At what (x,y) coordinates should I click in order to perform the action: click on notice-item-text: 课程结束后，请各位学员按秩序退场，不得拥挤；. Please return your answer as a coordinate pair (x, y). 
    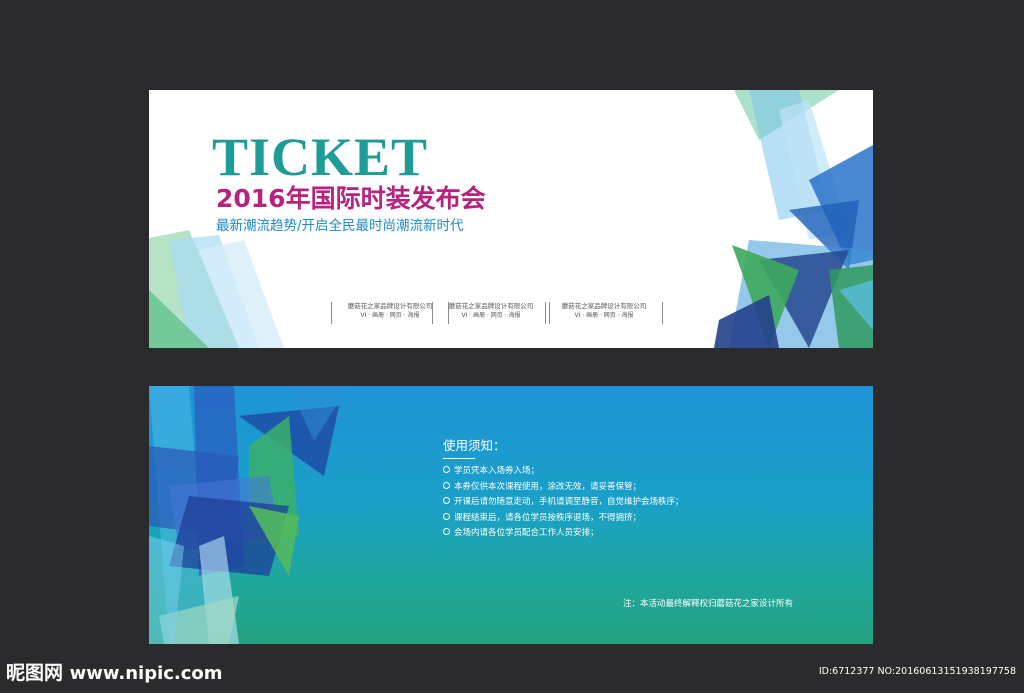
    Looking at the image, I should click on (548, 517).